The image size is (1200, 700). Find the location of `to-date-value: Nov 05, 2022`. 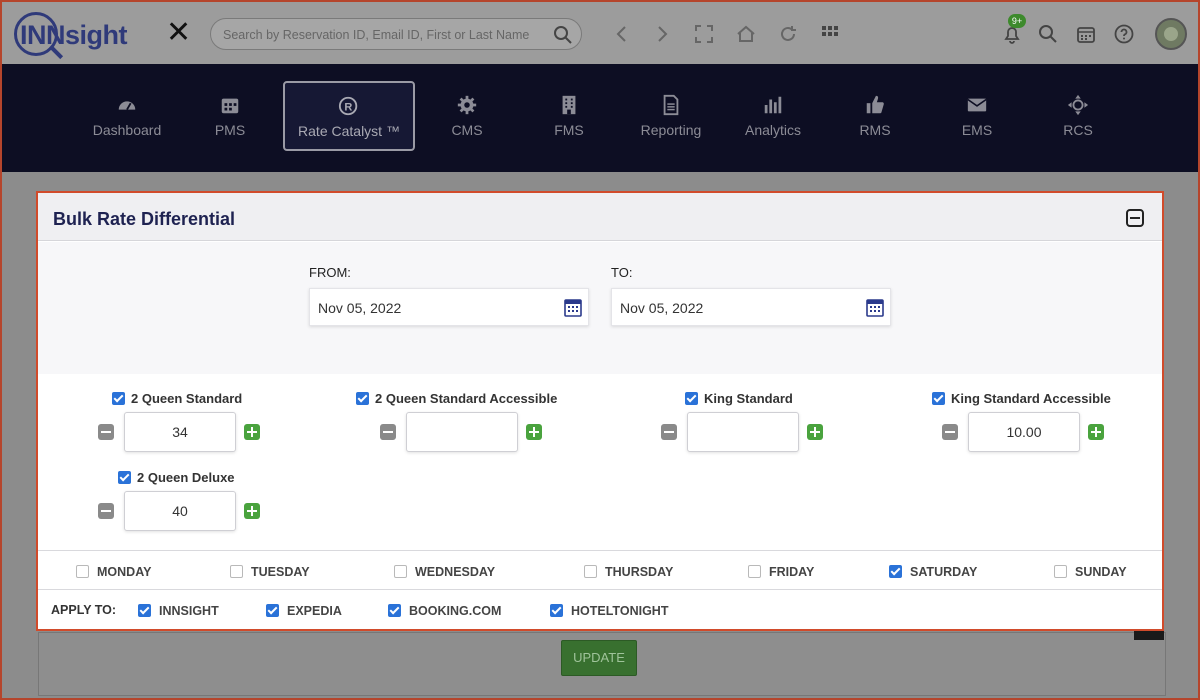

to-date-value: Nov 05, 2022 is located at coordinates (662, 308).